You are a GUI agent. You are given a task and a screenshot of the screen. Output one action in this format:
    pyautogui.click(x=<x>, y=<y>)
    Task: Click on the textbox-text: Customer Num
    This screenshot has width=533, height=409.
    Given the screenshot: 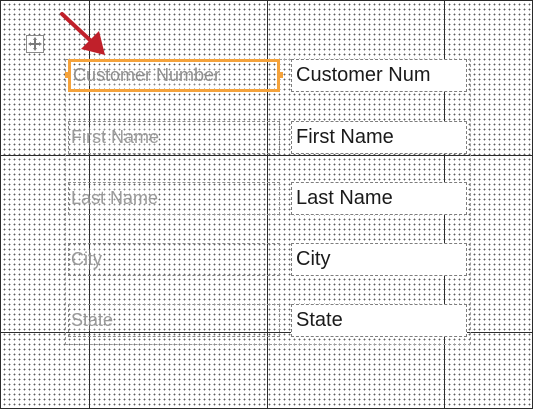 What is the action you would take?
    pyautogui.click(x=363, y=75)
    